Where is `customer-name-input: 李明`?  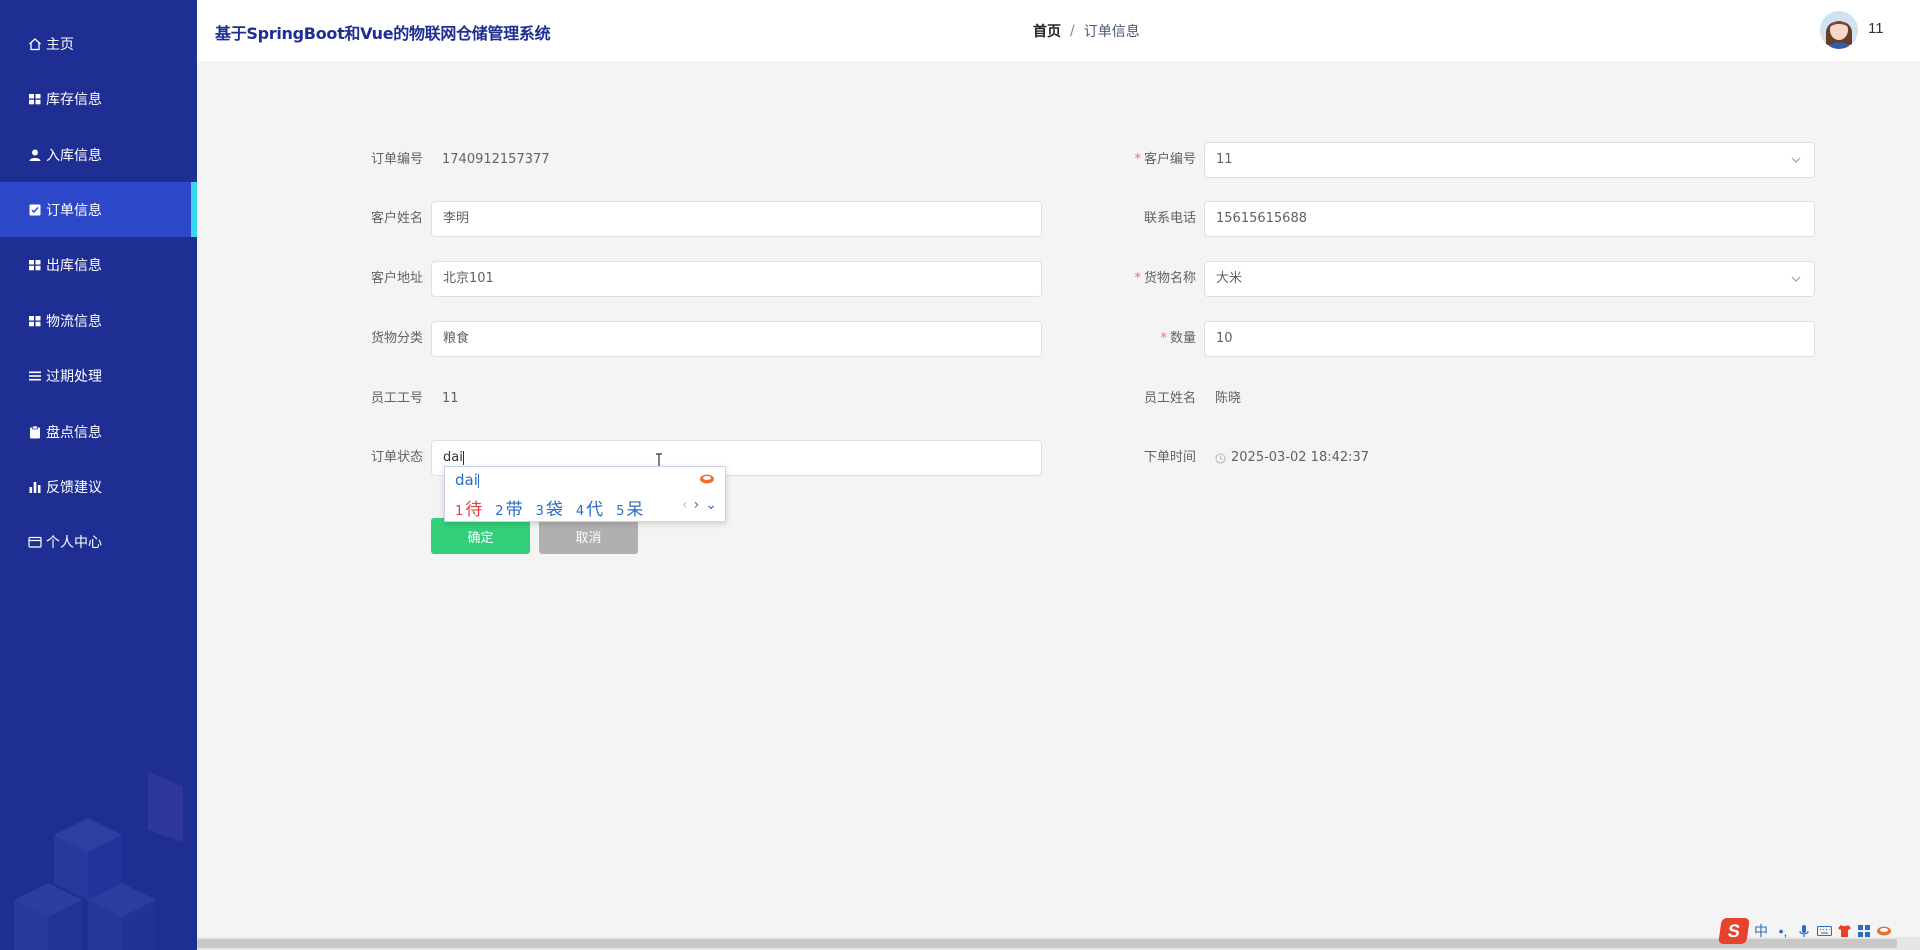 customer-name-input: 李明 is located at coordinates (736, 219).